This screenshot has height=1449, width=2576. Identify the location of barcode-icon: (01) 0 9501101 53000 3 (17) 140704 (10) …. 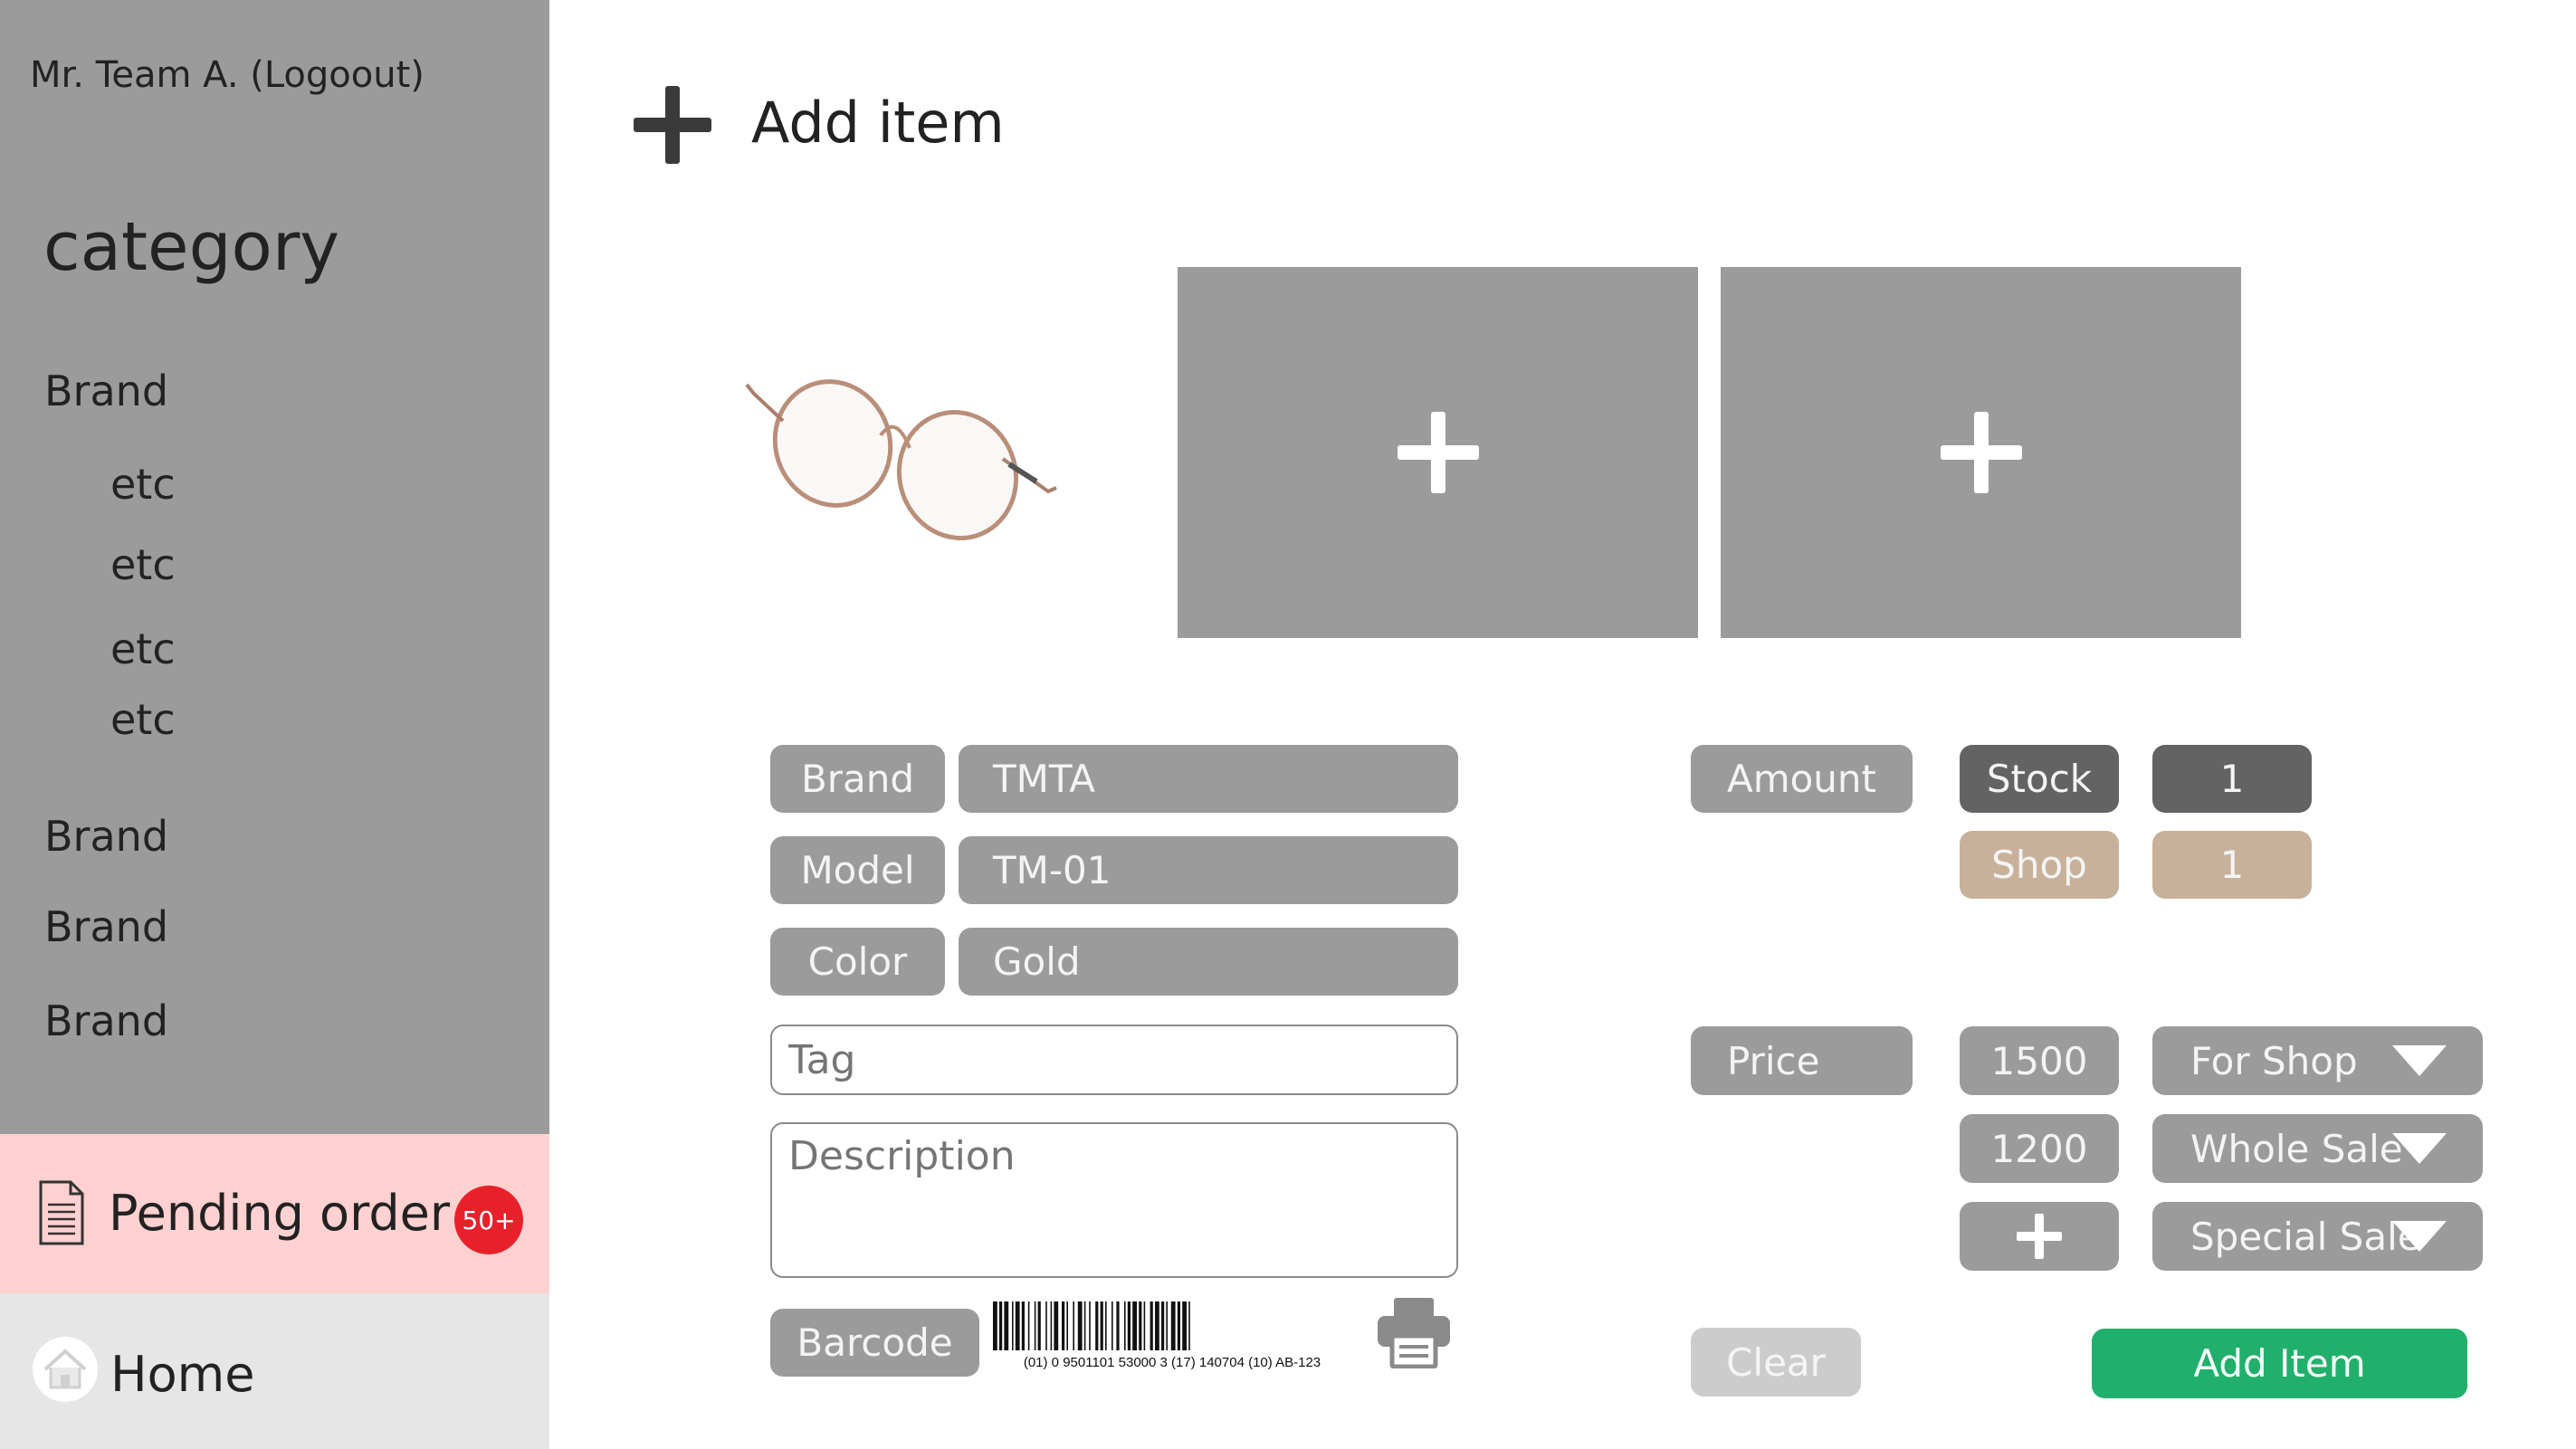
(1157, 1335).